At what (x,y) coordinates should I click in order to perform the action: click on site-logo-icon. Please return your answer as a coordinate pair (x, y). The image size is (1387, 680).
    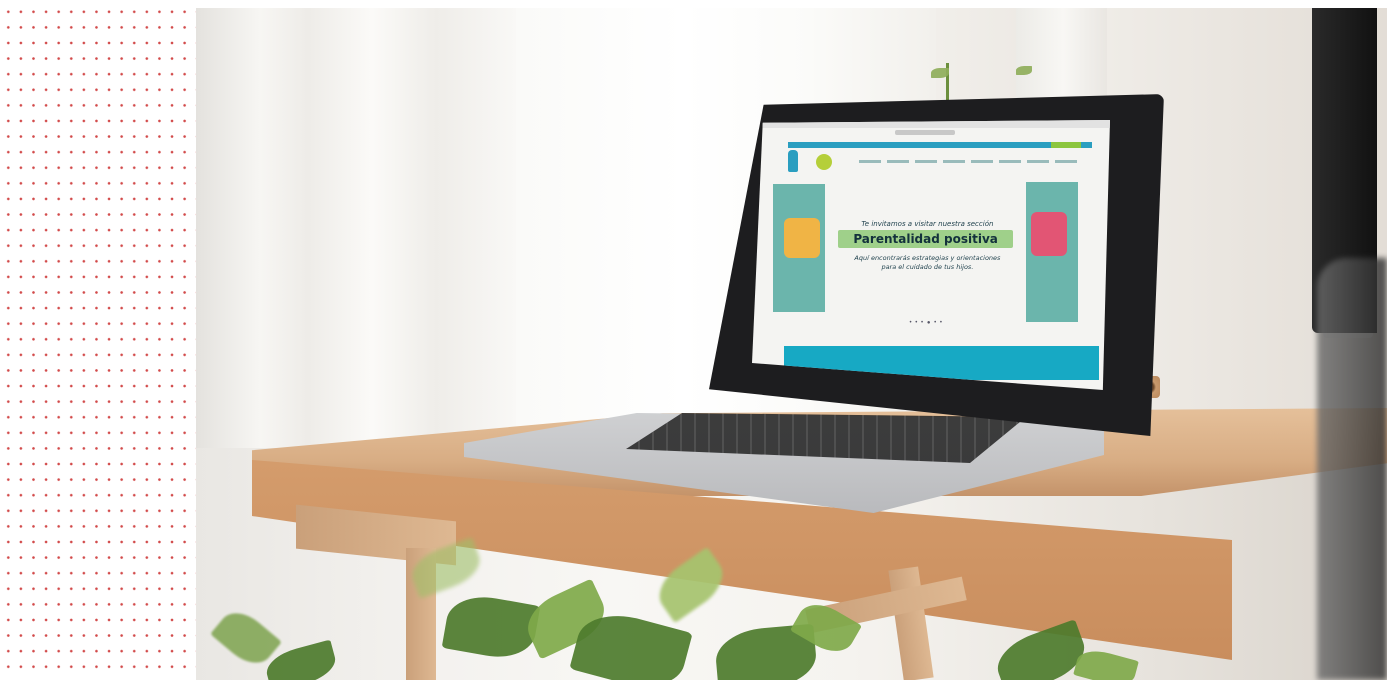
    Looking at the image, I should click on (824, 162).